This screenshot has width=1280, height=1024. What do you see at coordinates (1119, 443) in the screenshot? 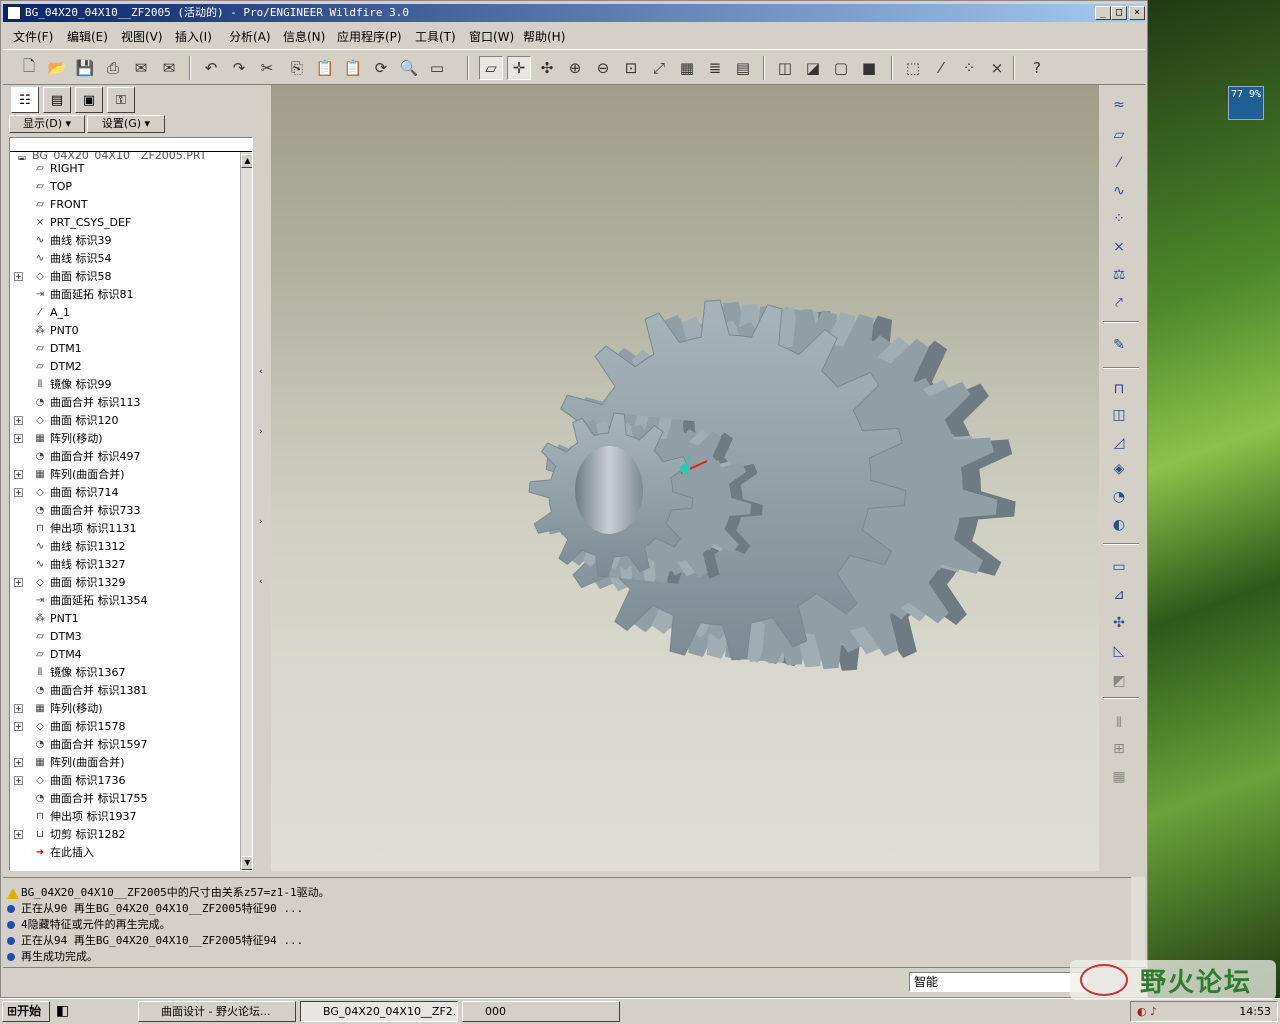
I see `variable-sweep-icon: ◿` at bounding box center [1119, 443].